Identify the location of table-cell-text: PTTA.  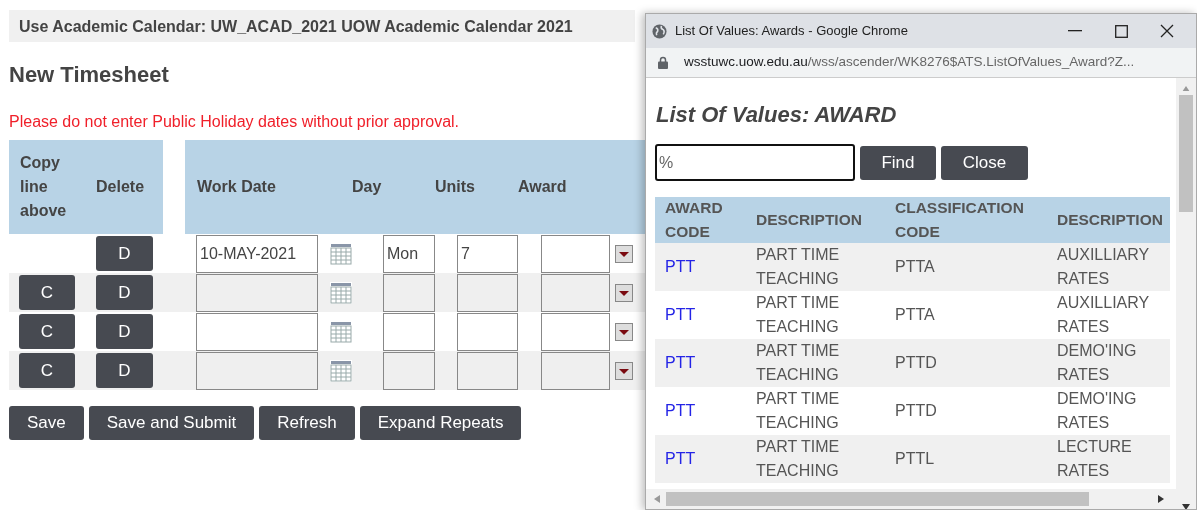
(915, 315).